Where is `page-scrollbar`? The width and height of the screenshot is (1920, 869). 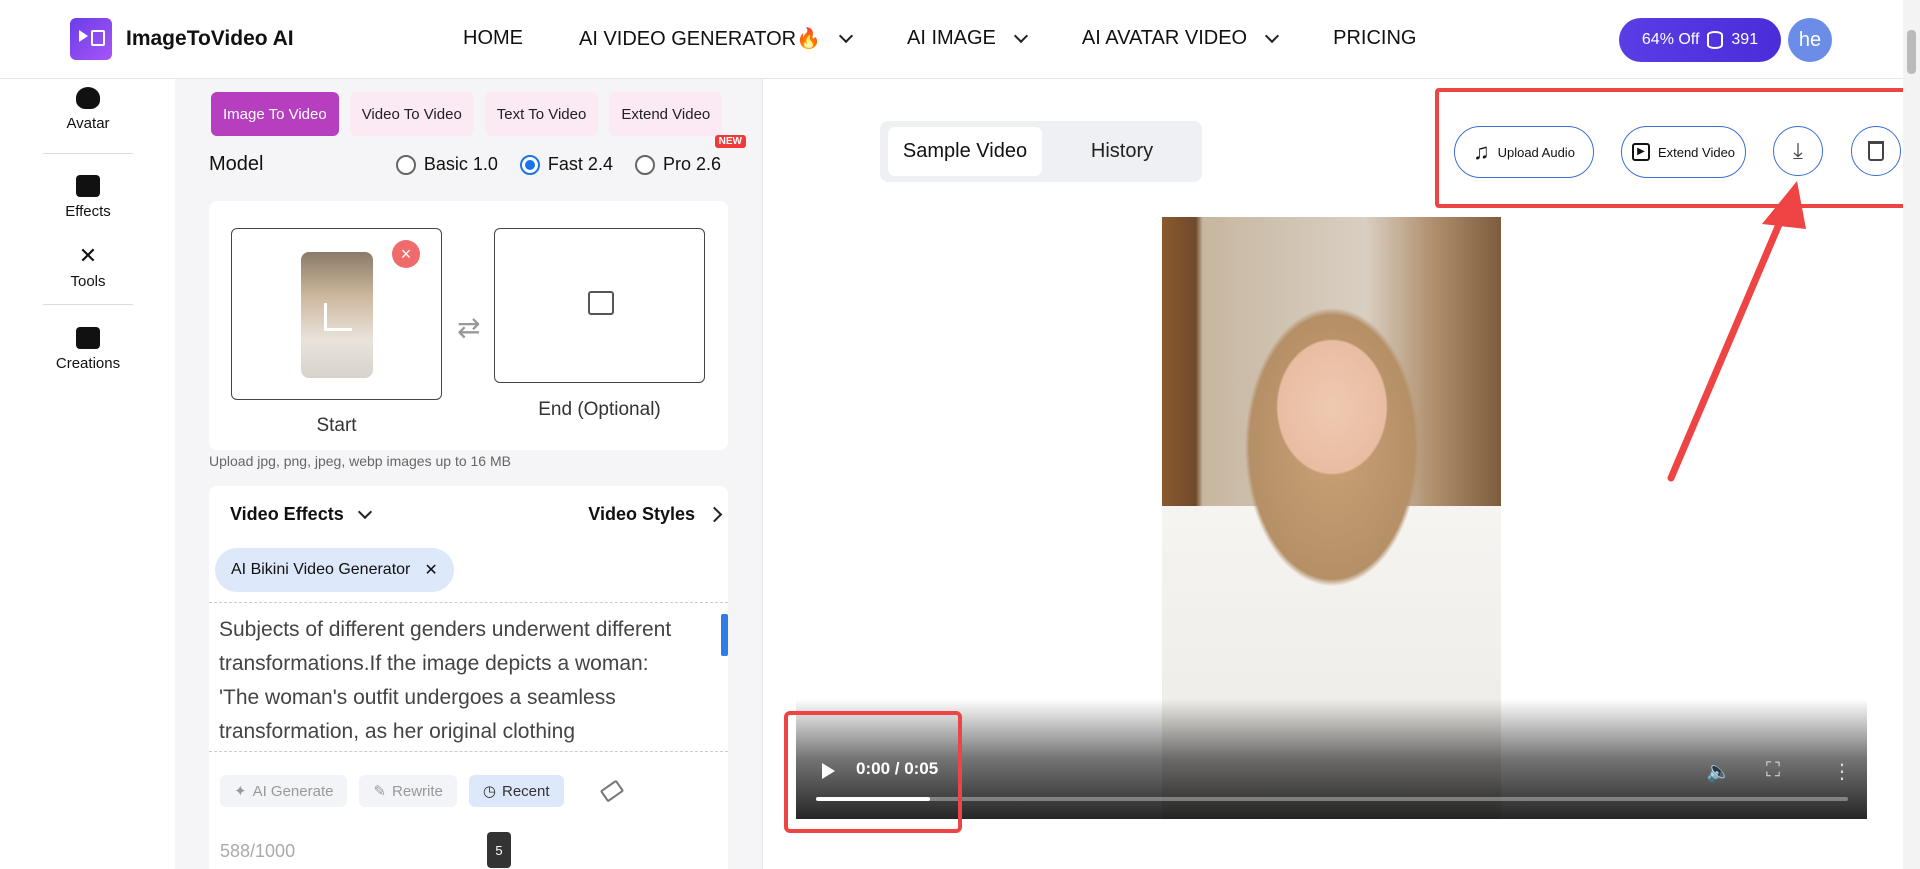 page-scrollbar is located at coordinates (1911, 434).